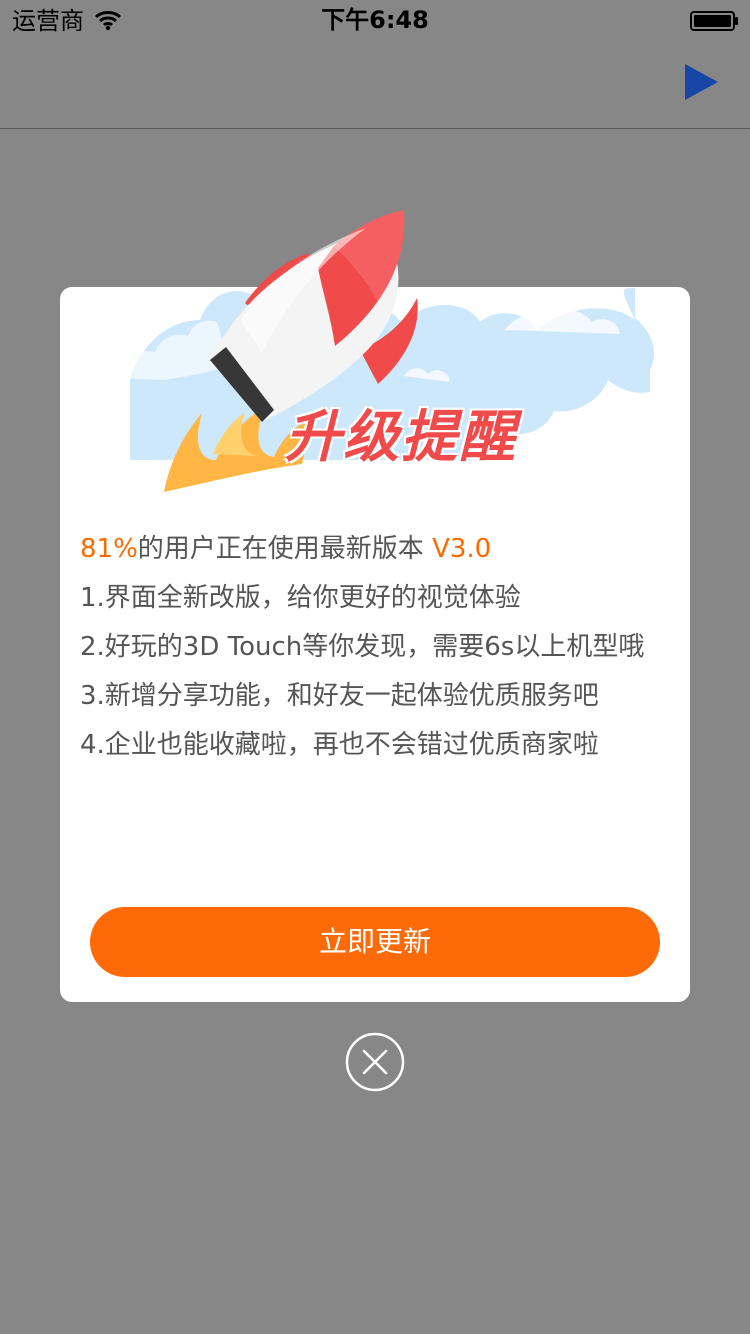 The image size is (750, 1334). I want to click on feature-item-1: 1.界面全新改版，给你更好的视觉体验, so click(300, 598).